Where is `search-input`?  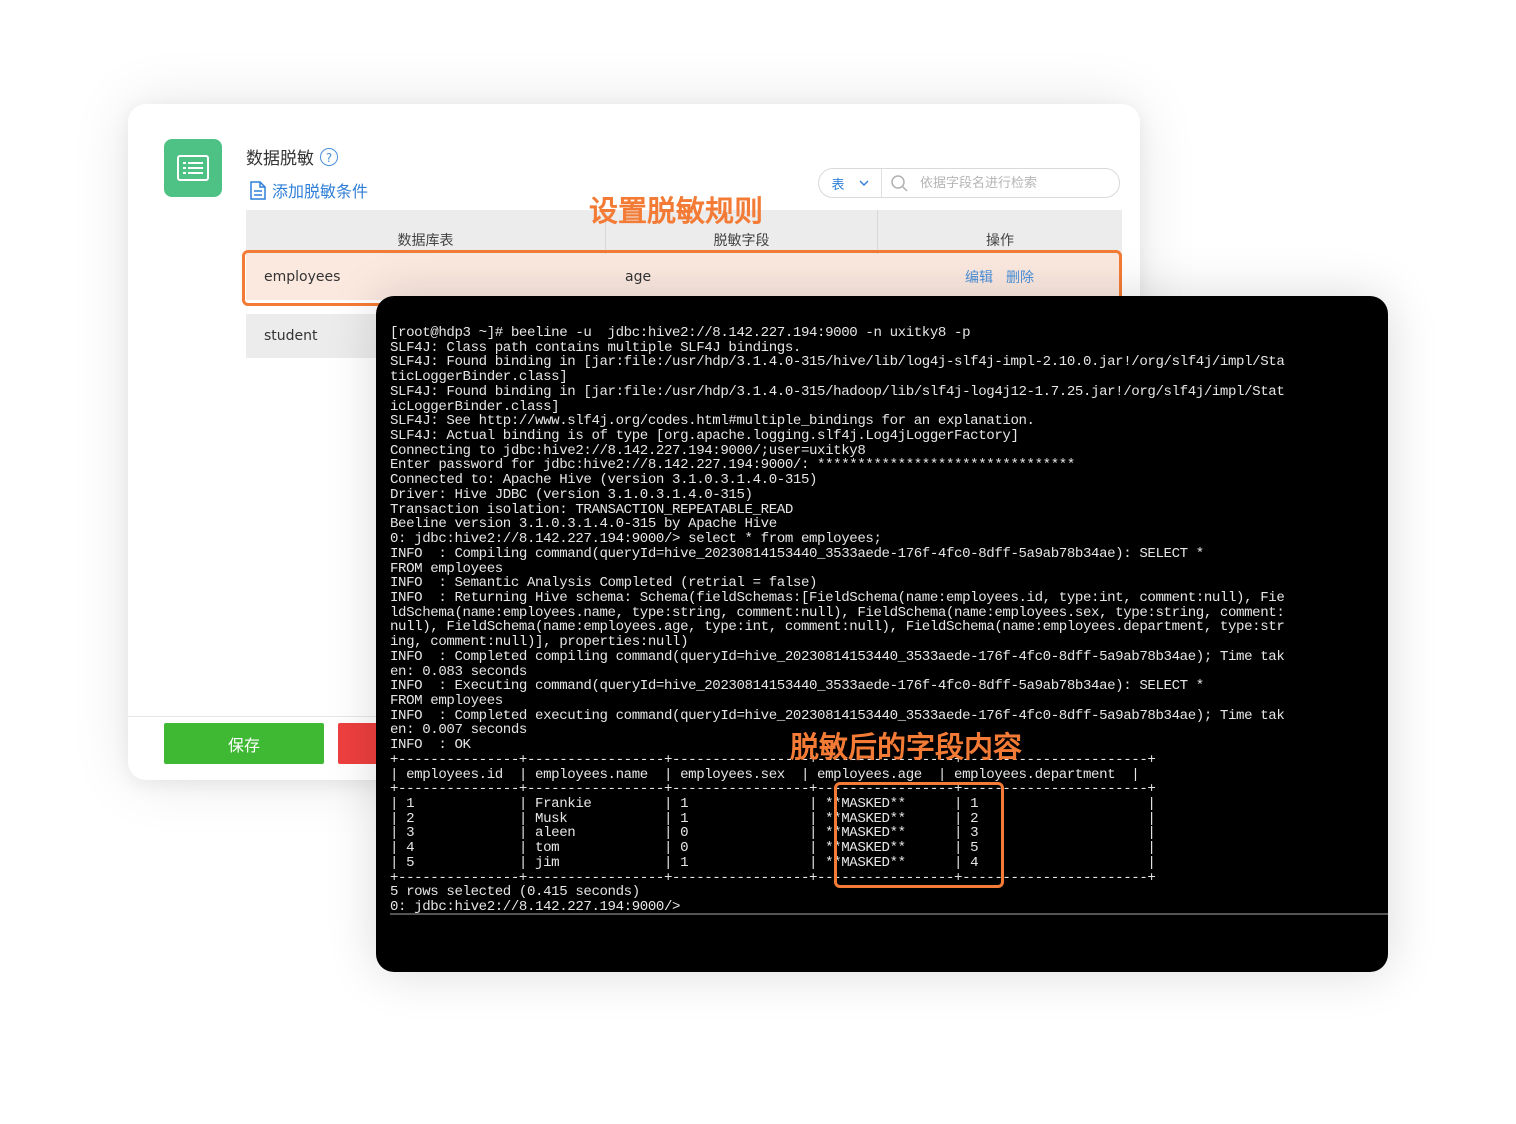
search-input is located at coordinates (1017, 183).